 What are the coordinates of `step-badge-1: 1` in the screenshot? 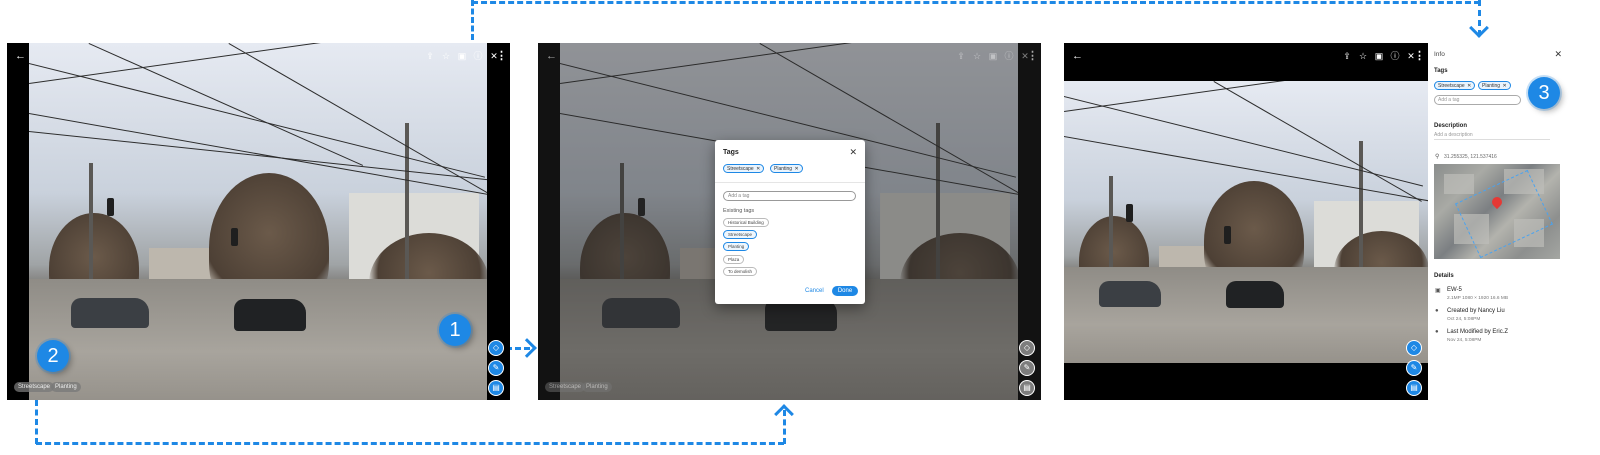 It's located at (455, 330).